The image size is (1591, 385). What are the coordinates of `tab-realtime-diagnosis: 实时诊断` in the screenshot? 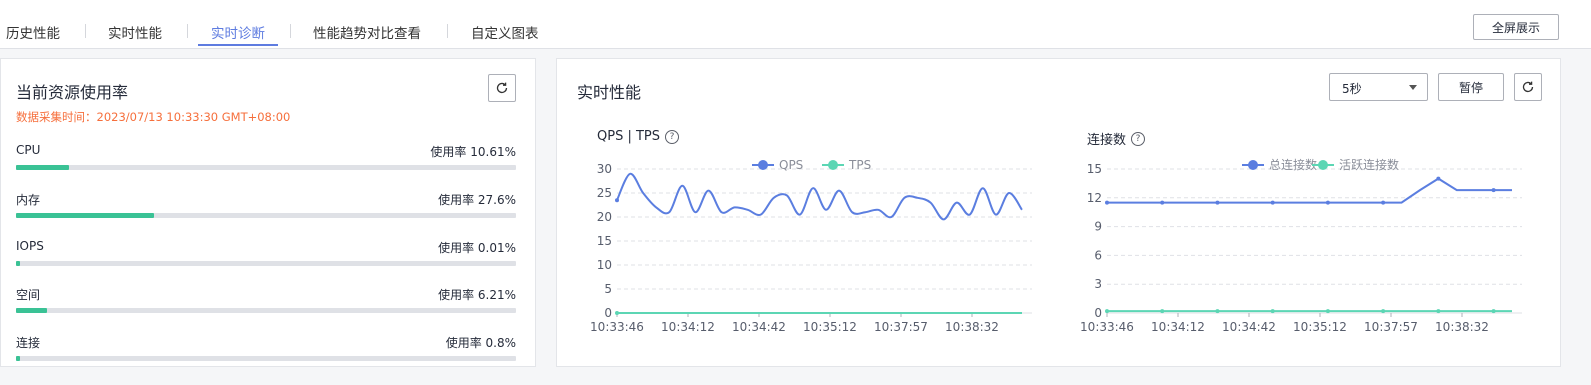 It's located at (238, 32).